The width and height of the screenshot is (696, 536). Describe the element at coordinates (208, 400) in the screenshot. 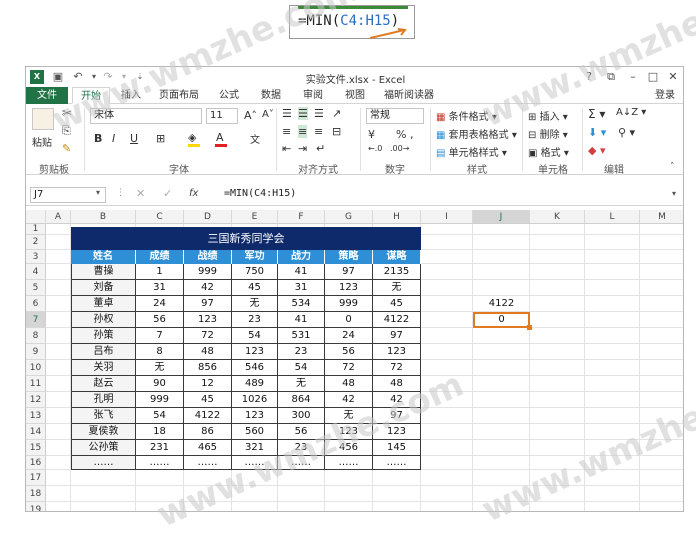

I see `table-cell: 45` at that location.